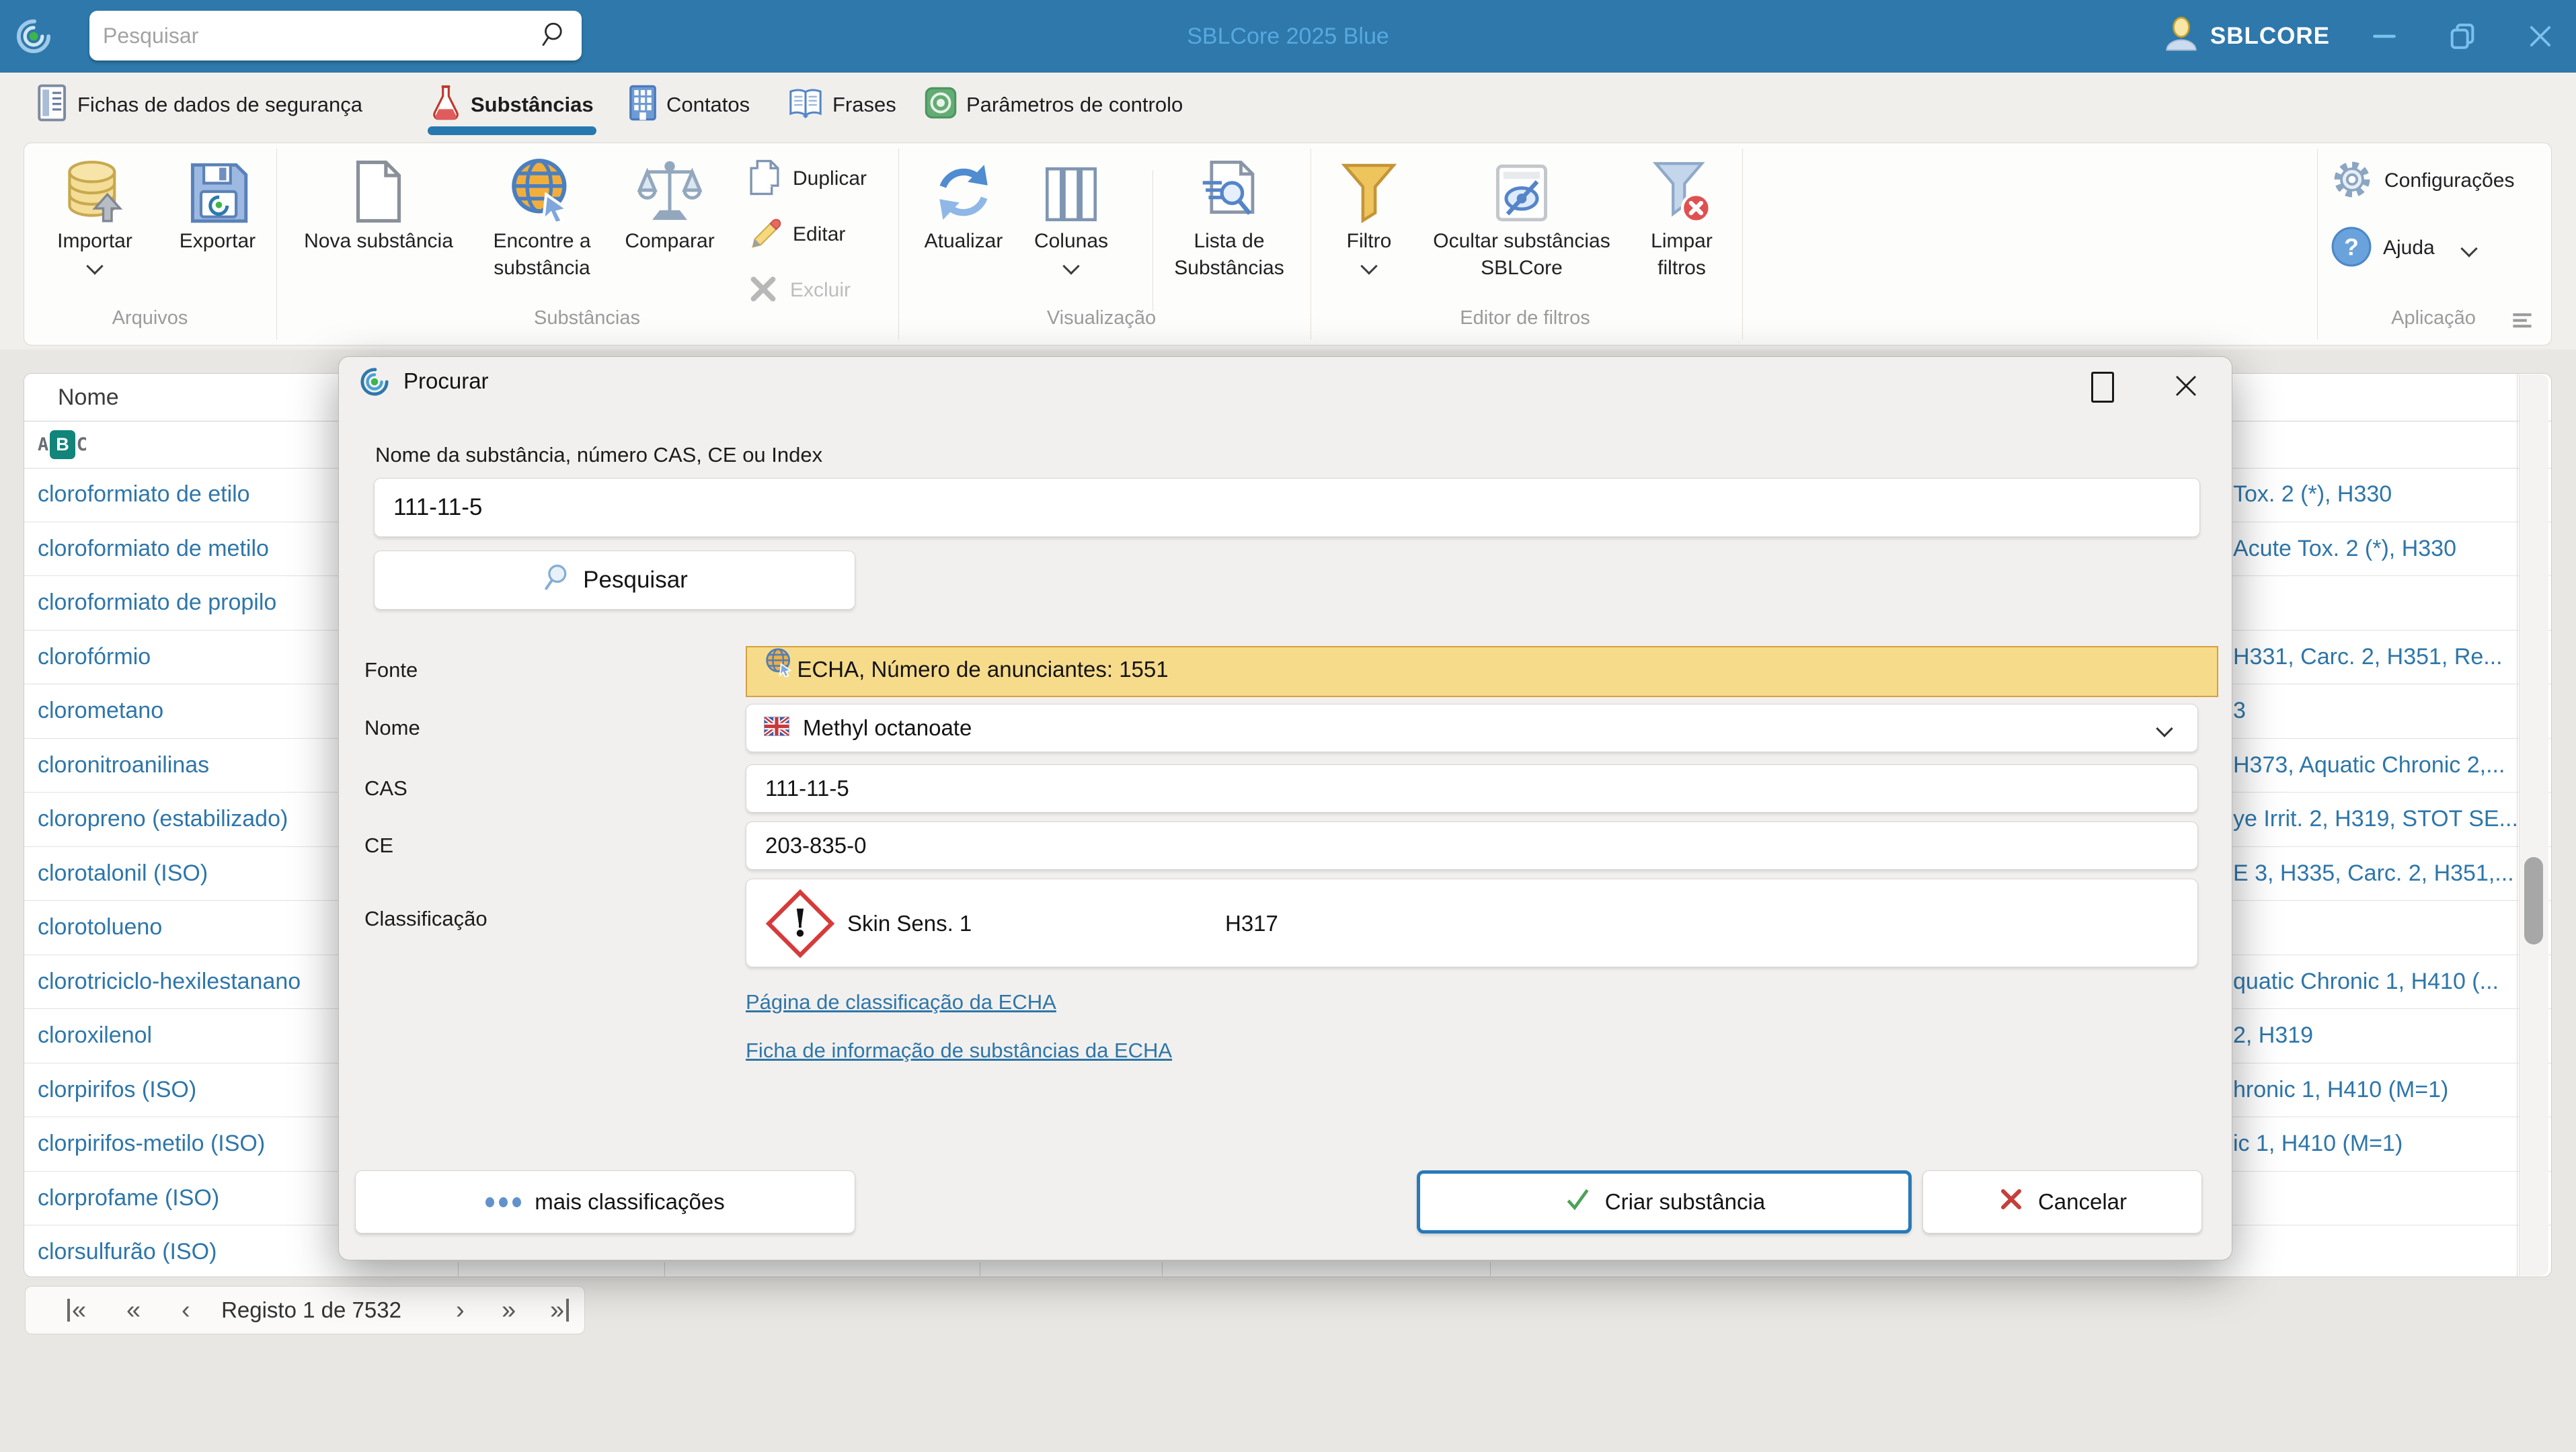 This screenshot has height=1452, width=2576. Describe the element at coordinates (391, 670) in the screenshot. I see `fonte-label: Fonte` at that location.